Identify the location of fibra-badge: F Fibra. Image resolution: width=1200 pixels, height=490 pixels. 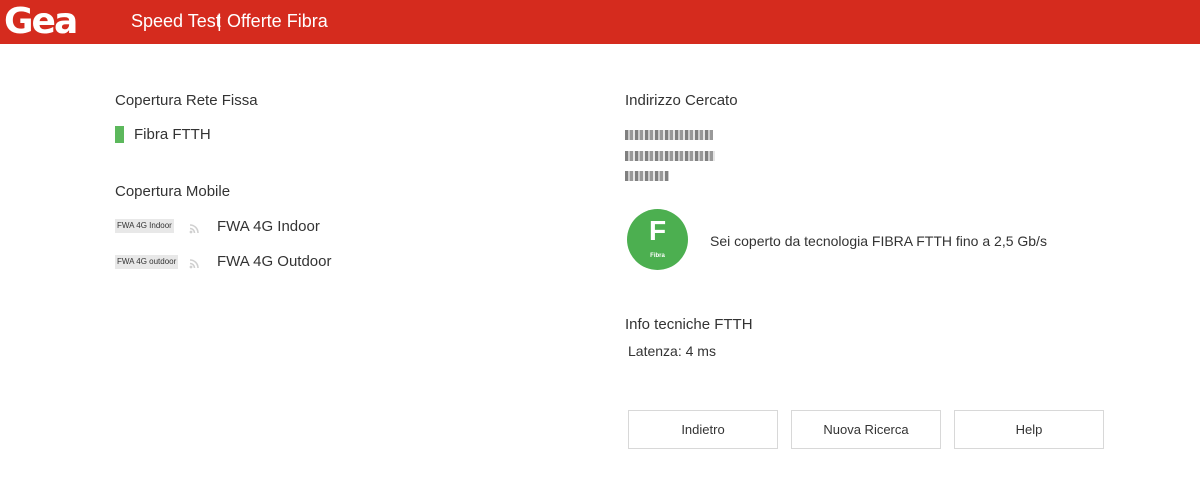
(657, 239).